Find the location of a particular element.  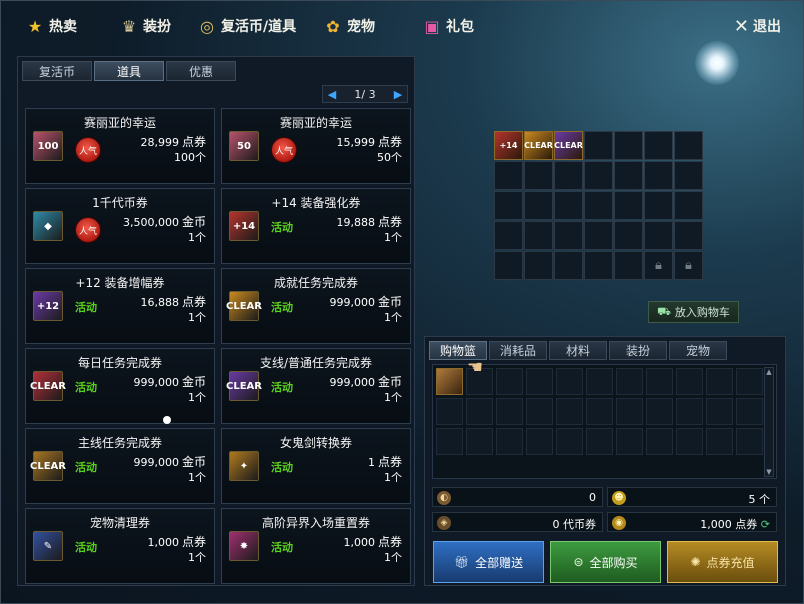

prev-page-icon: ◀ is located at coordinates (332, 94).